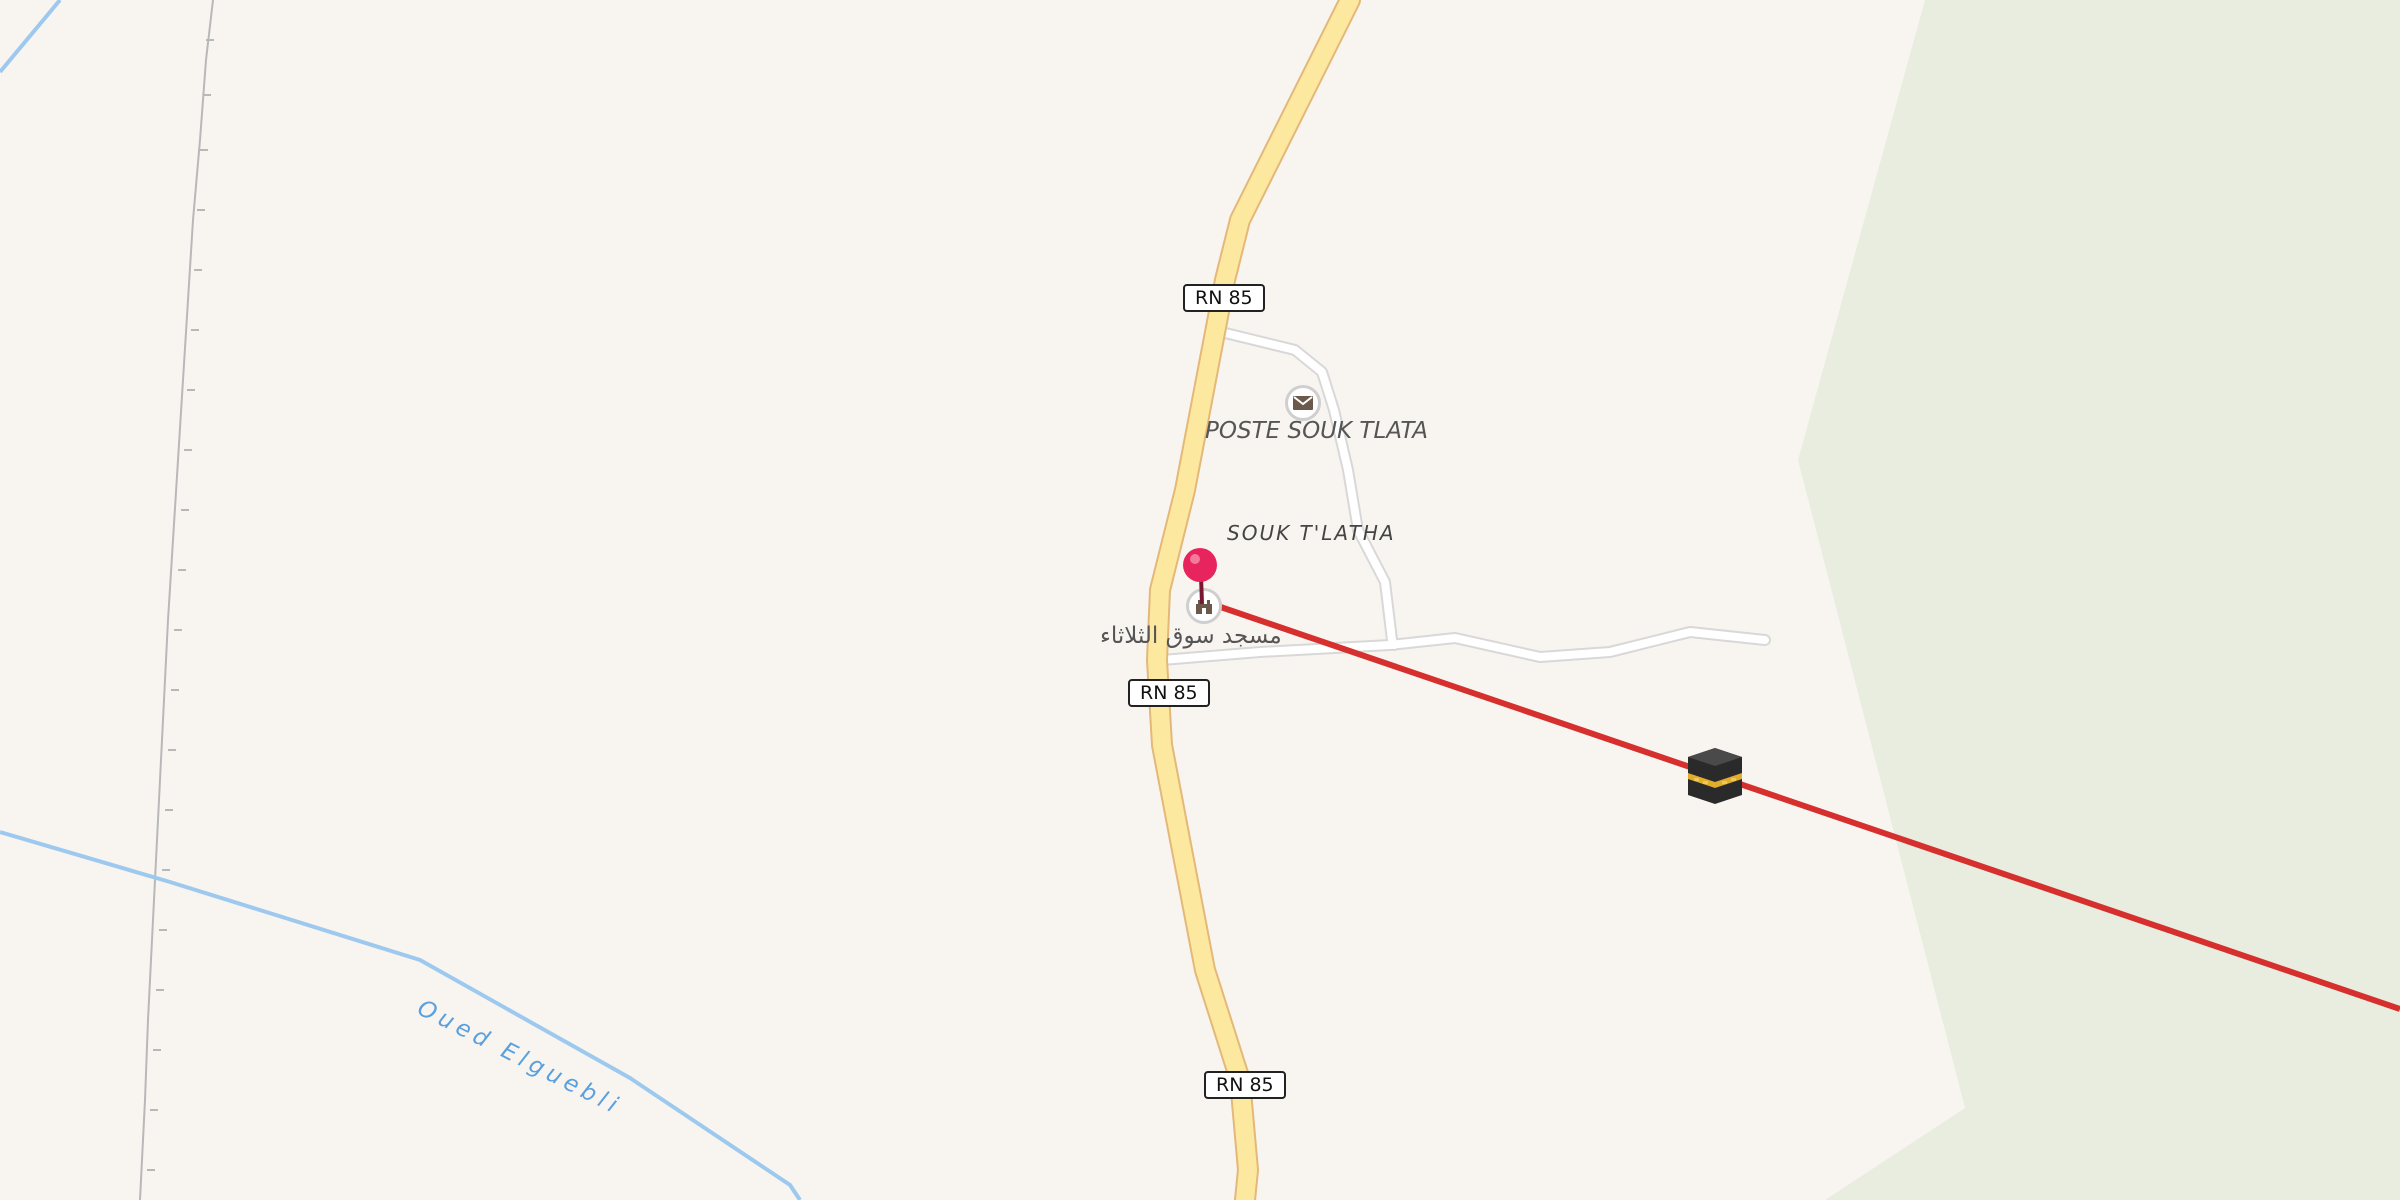  I want to click on location-pin-icon, so click(1200, 576).